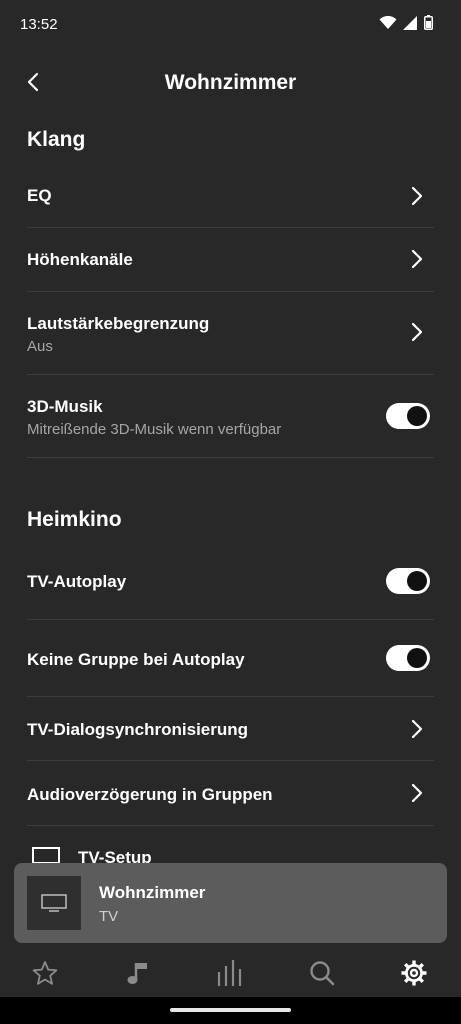 This screenshot has height=1024, width=461. What do you see at coordinates (428, 22) in the screenshot?
I see `battery-icon` at bounding box center [428, 22].